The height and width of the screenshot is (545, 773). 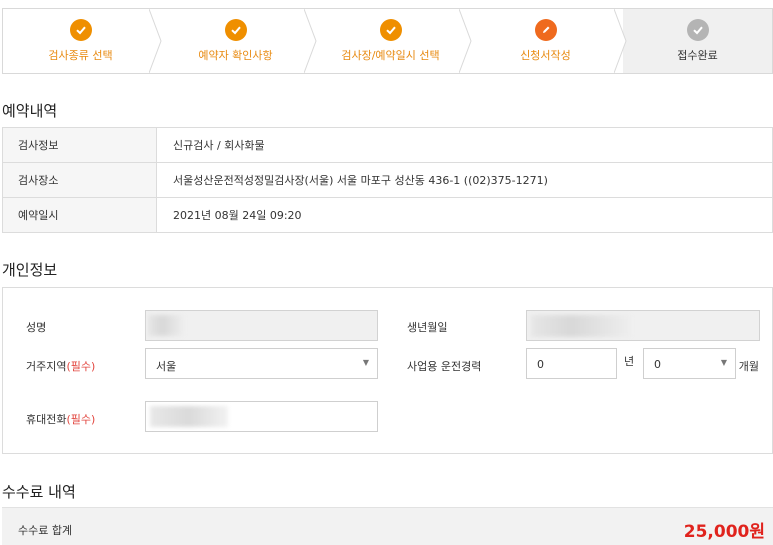 I want to click on name-label: 성명, so click(x=36, y=327).